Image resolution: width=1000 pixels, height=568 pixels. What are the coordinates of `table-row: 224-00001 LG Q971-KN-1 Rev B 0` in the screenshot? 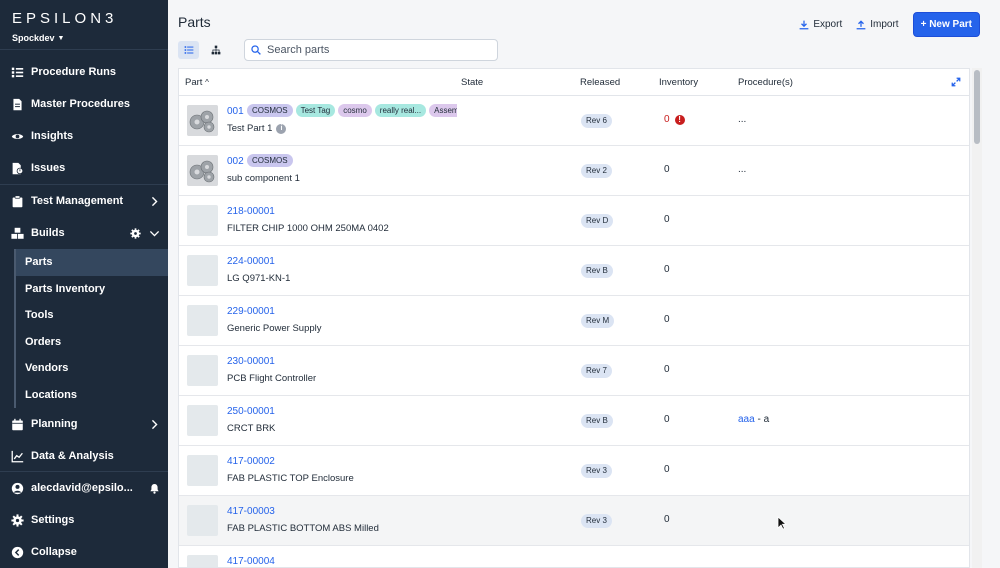 It's located at (574, 271).